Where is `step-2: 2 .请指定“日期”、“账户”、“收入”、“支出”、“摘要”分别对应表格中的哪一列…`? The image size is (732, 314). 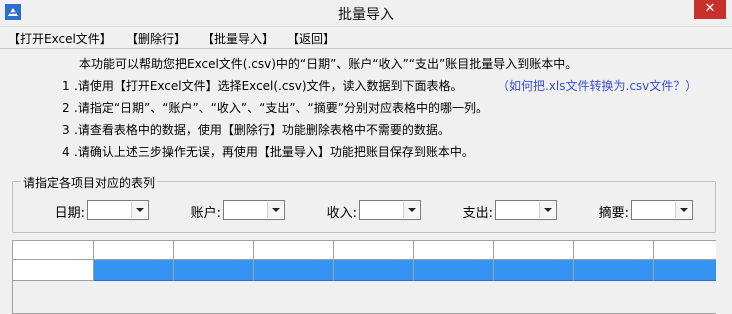
step-2: 2 .请指定“日期”、“账户”、“收入”、“支出”、“摘要”分别对应表格中的哪一列… is located at coordinates (275, 108).